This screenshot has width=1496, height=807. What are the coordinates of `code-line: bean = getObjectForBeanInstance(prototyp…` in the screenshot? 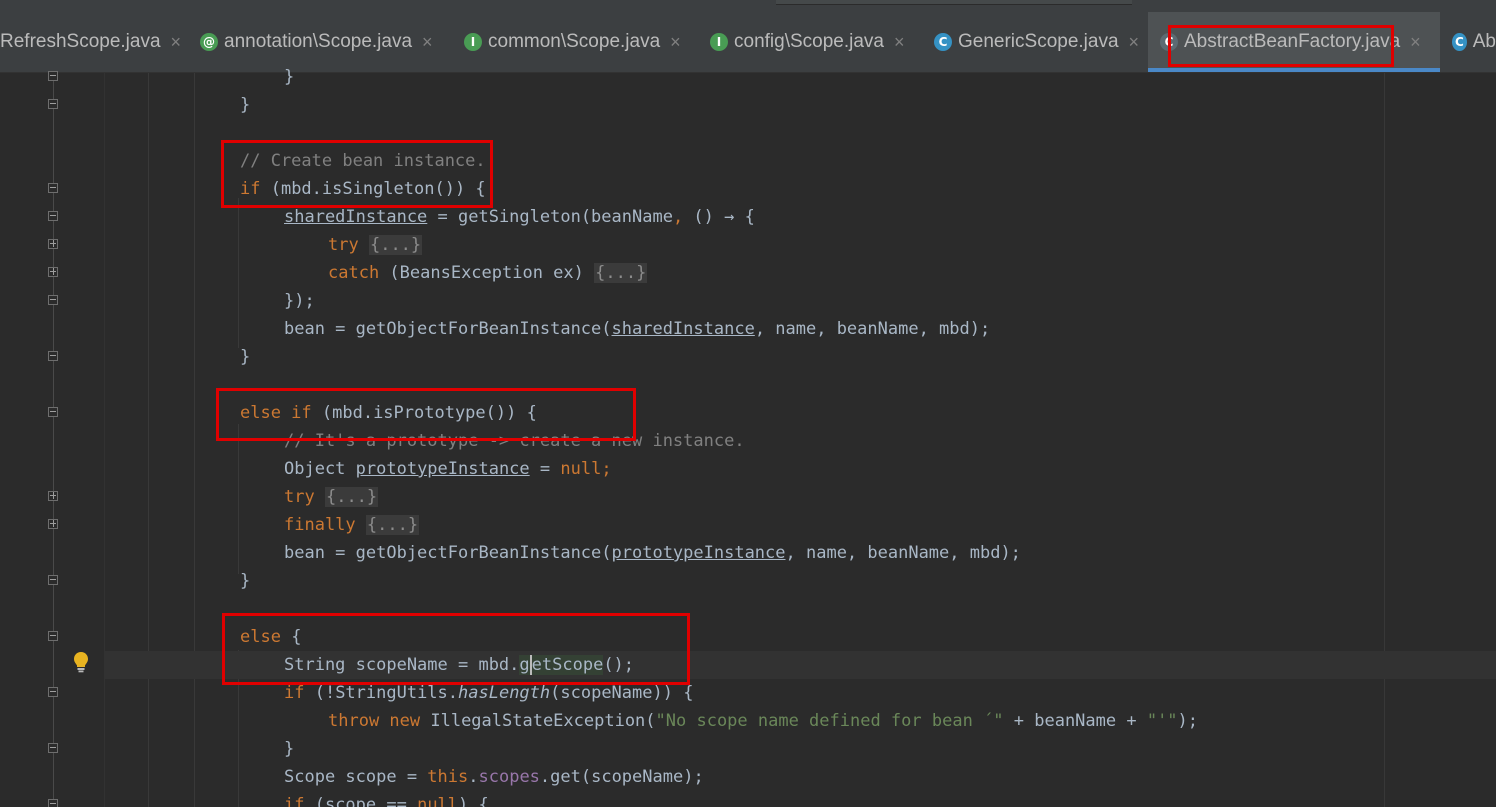 It's located at (800, 553).